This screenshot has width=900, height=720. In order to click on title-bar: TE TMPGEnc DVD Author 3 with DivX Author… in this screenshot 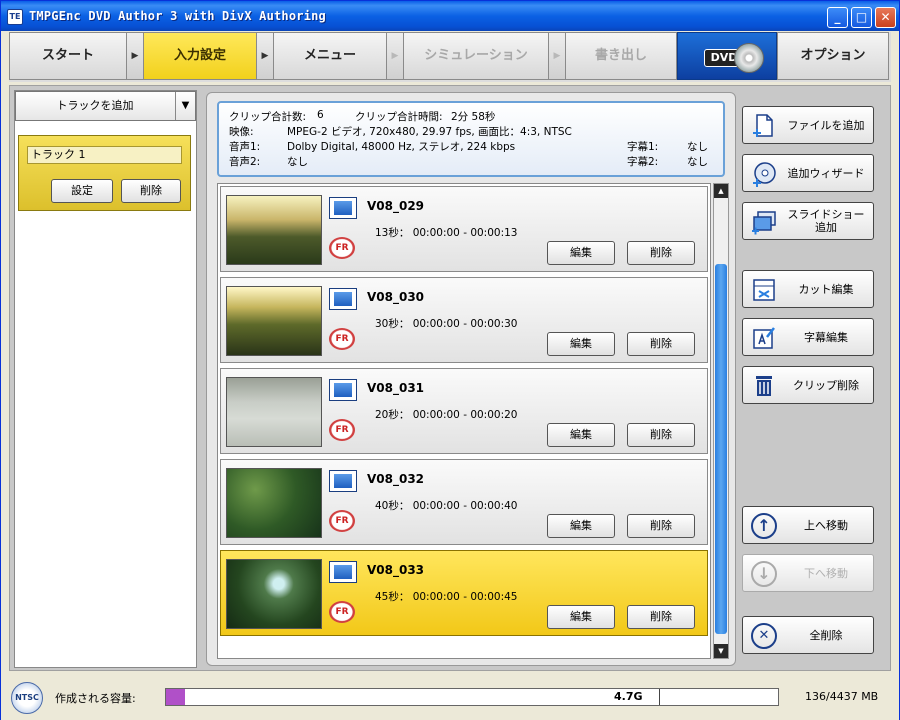, I will do `click(450, 16)`.